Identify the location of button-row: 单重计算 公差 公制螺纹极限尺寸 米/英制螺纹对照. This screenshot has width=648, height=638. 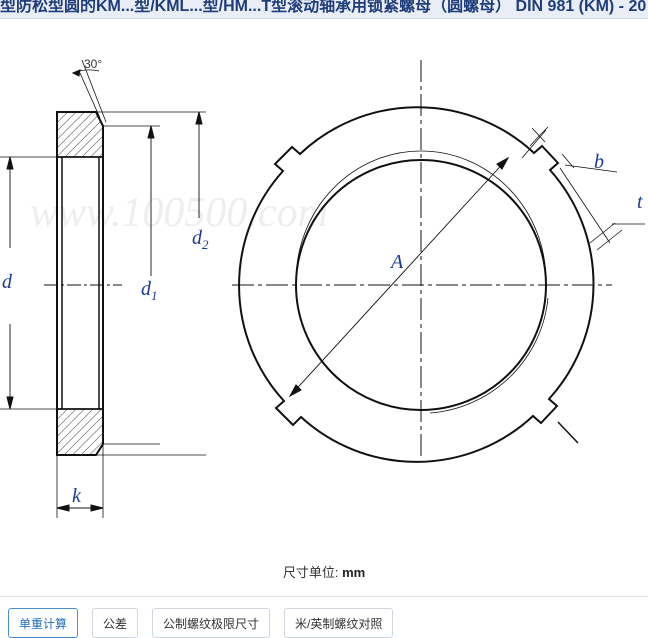
(201, 623).